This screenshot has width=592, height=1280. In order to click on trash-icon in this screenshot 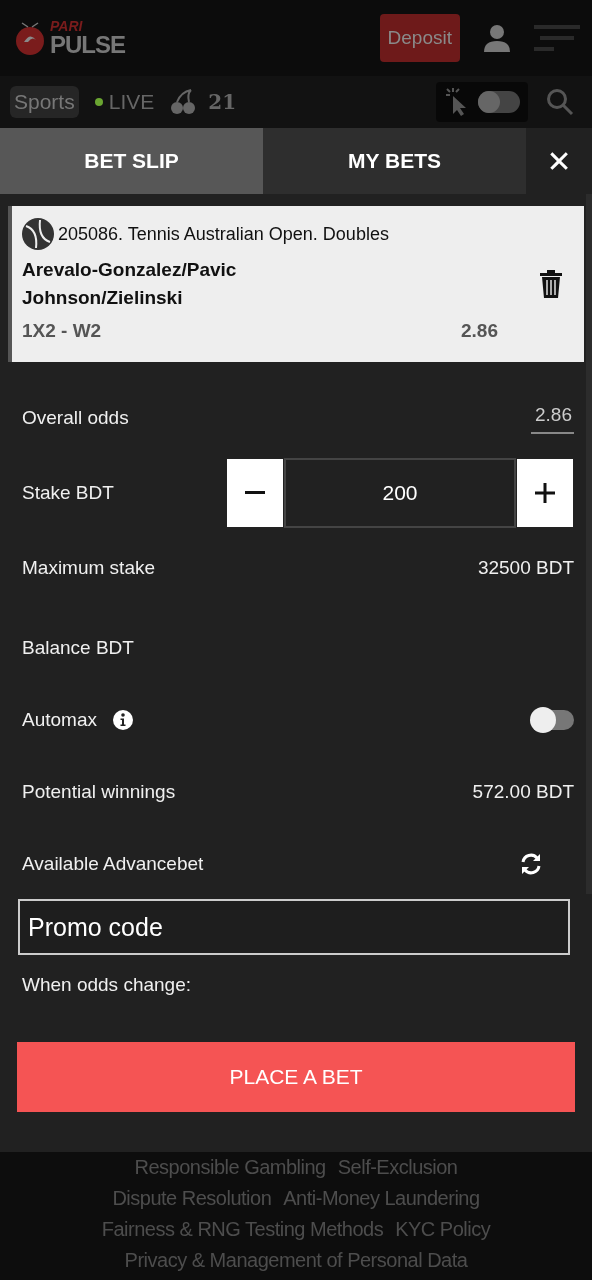, I will do `click(551, 284)`.